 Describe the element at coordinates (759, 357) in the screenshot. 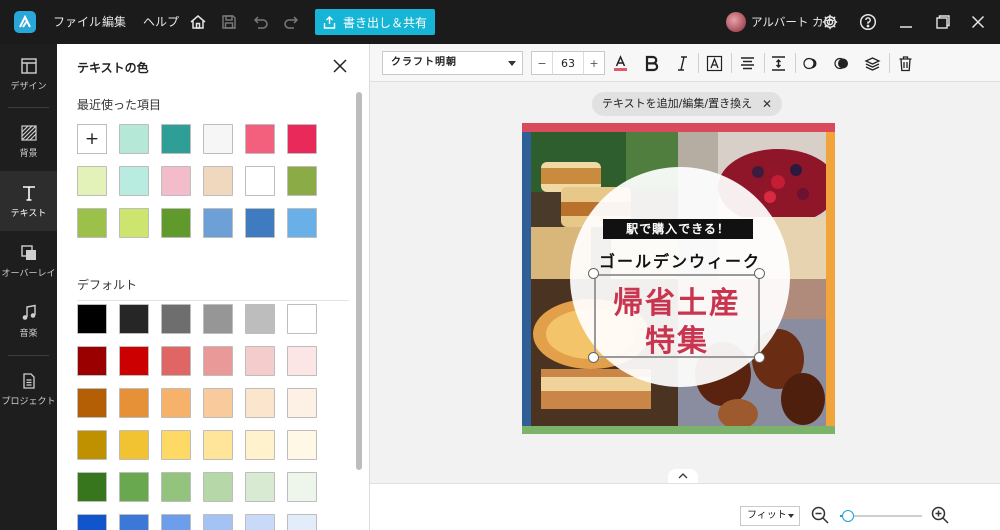

I see `resize-handle-bottom-right` at that location.